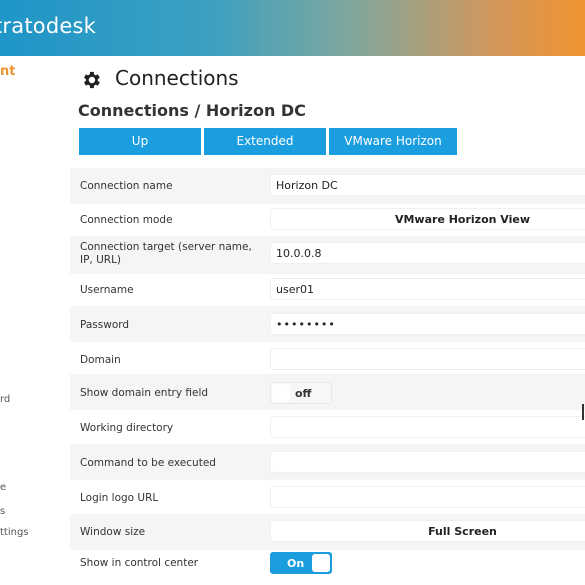 This screenshot has height=585, width=585. Describe the element at coordinates (177, 78) in the screenshot. I see `page-title: Connections` at that location.